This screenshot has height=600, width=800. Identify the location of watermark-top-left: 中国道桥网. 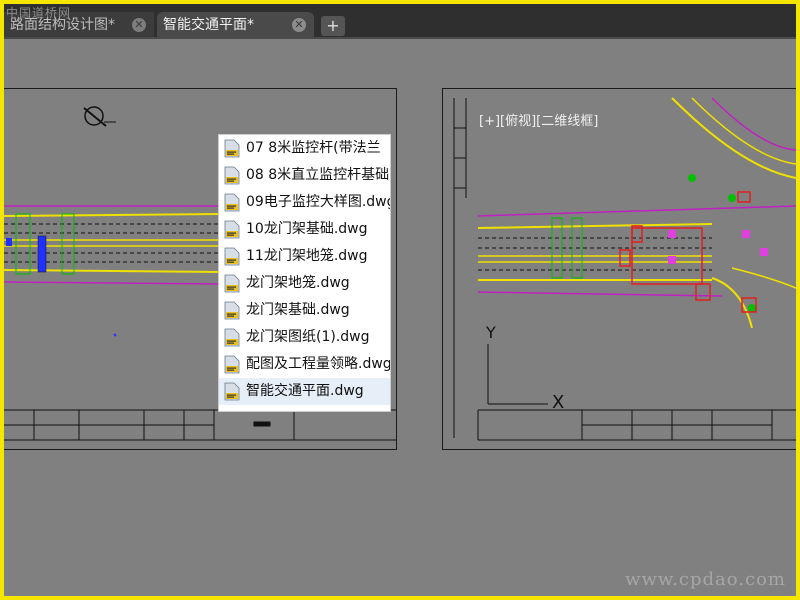
(39, 13).